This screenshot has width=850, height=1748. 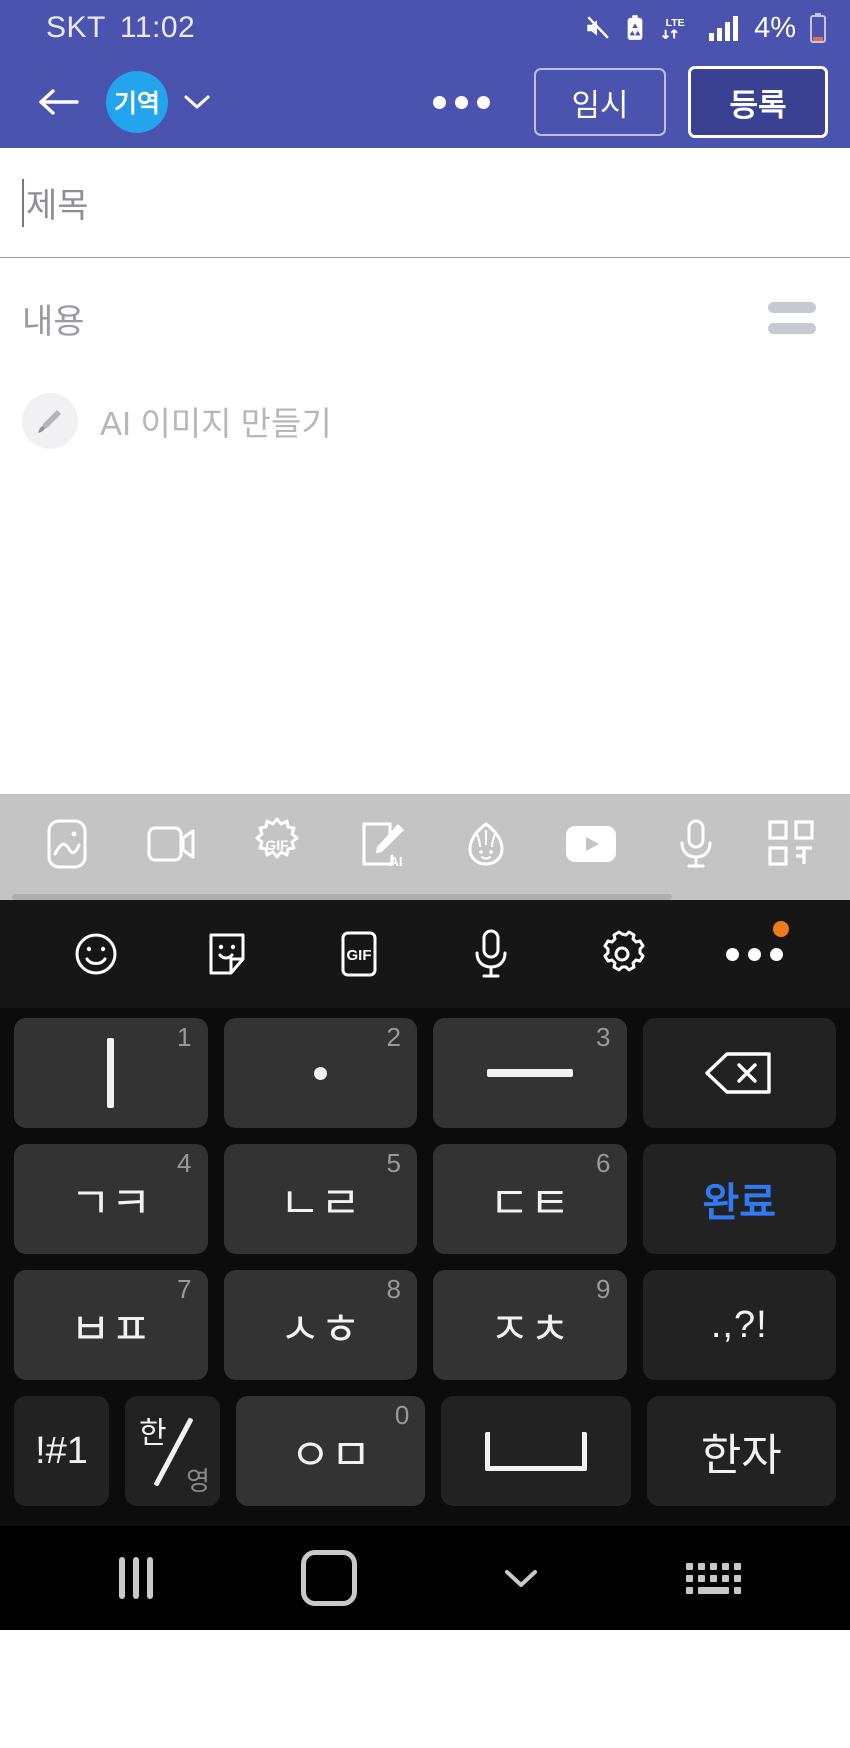 I want to click on key-number: 4, so click(x=184, y=1163).